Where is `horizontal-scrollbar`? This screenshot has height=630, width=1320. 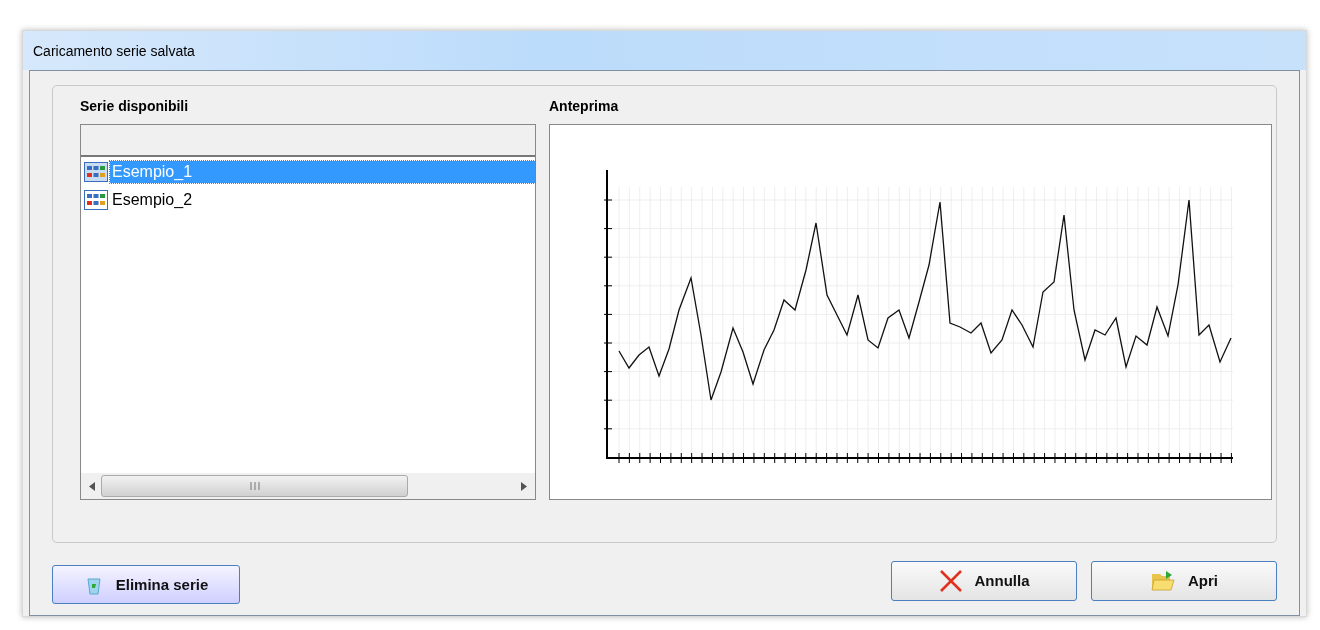
horizontal-scrollbar is located at coordinates (308, 486).